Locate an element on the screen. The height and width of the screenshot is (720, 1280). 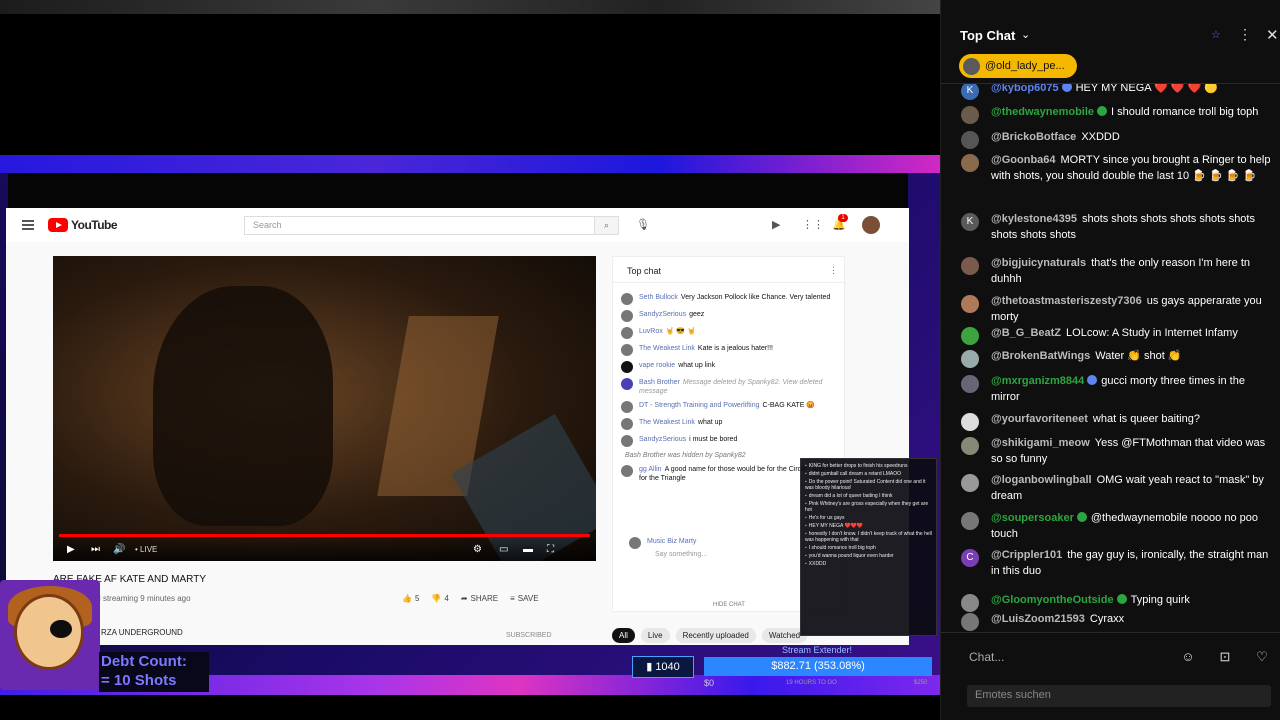
fullscreen-icon: ⛶ is located at coordinates (550, 549).